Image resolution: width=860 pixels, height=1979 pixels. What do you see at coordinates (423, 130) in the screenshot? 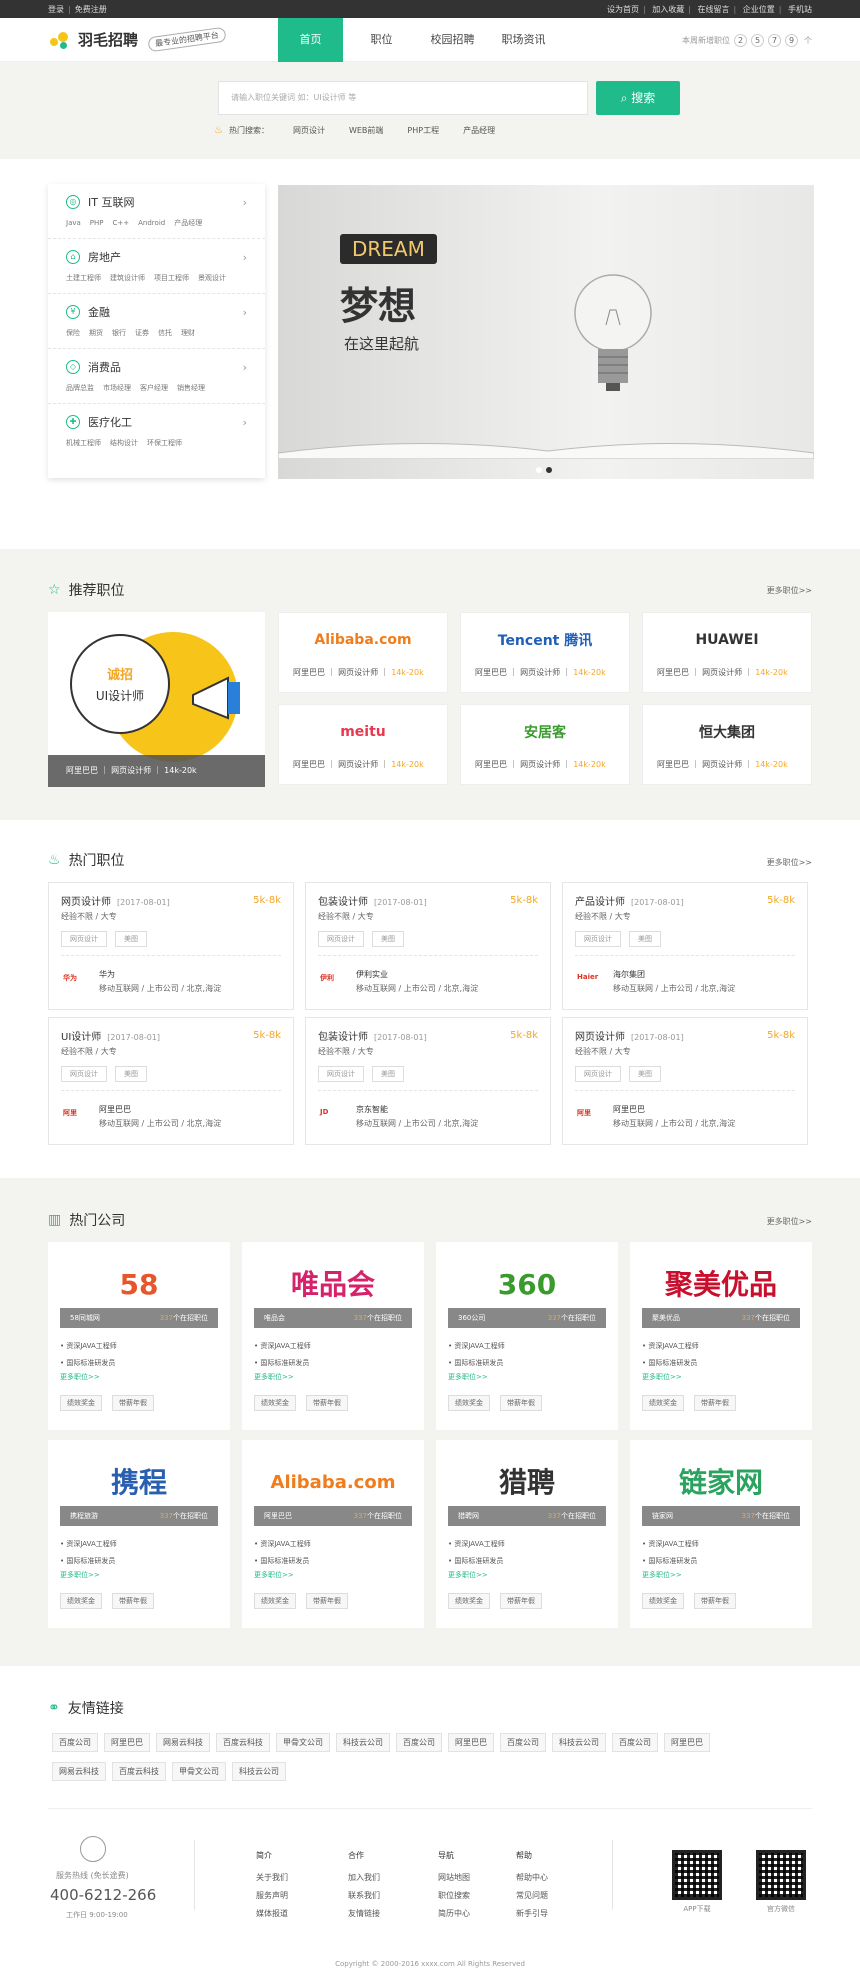
I see `hot-search-term: PHP工程` at bounding box center [423, 130].